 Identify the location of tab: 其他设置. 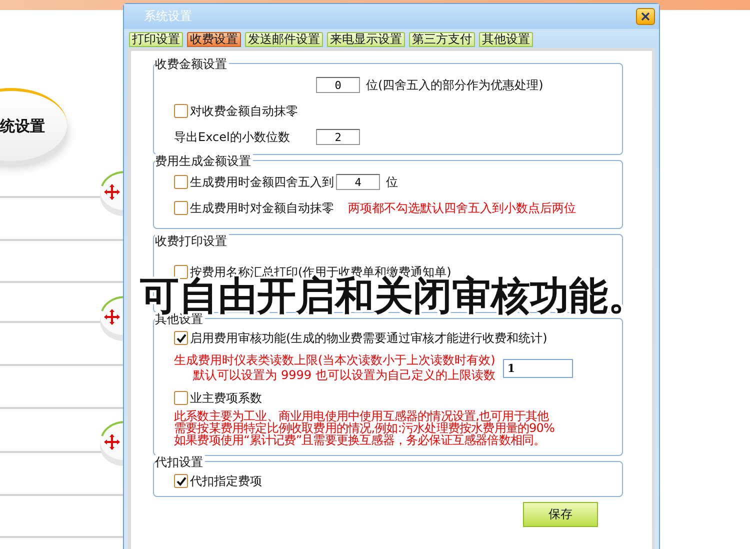
(506, 39).